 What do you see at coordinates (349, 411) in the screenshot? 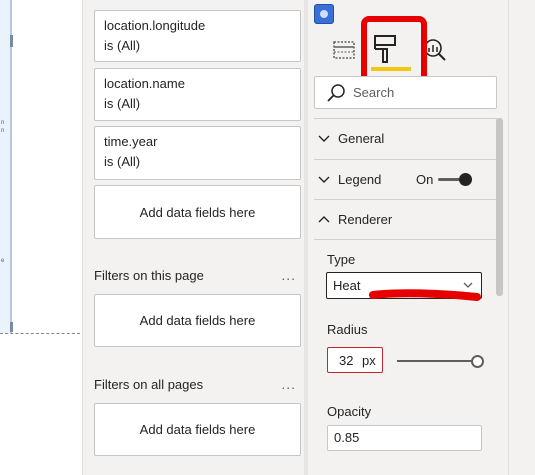
I see `opacity-label: Opacity` at bounding box center [349, 411].